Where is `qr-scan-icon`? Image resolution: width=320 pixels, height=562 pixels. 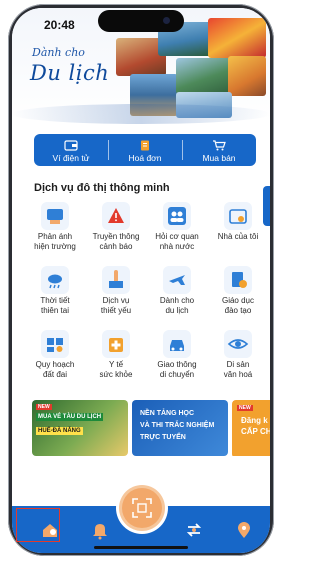
qr-scan-icon is located at coordinates (142, 508).